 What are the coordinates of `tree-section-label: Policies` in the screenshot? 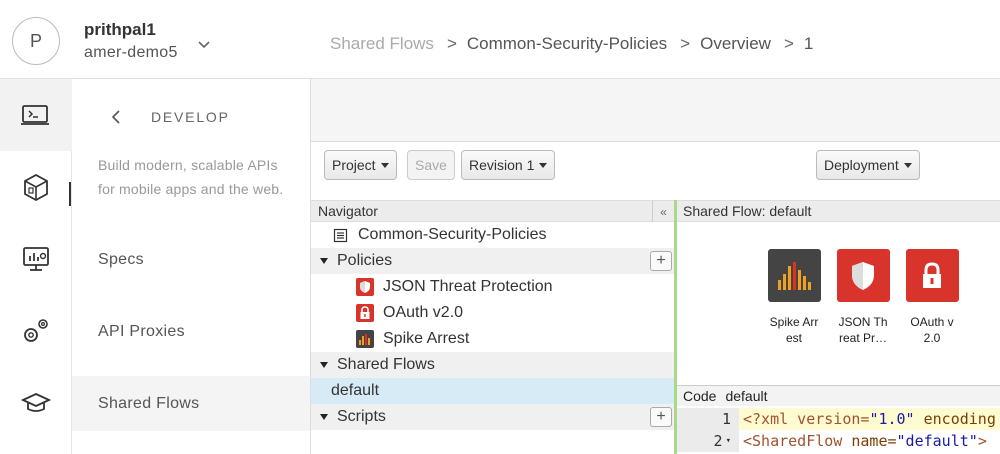 It's located at (365, 260).